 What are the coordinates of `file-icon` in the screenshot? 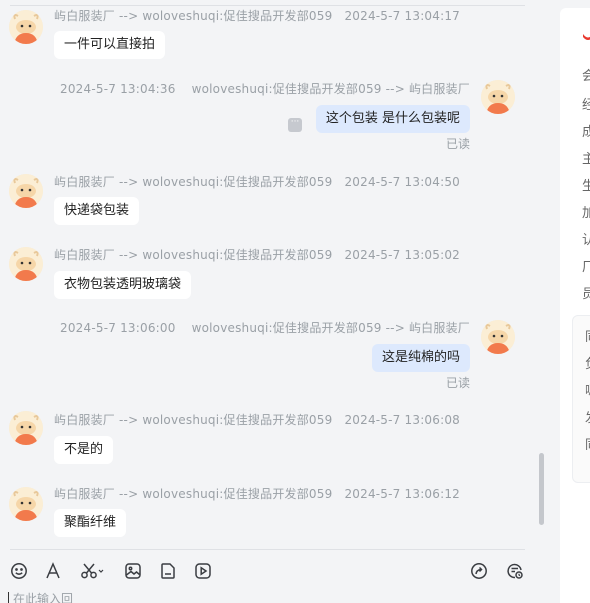 It's located at (168, 571).